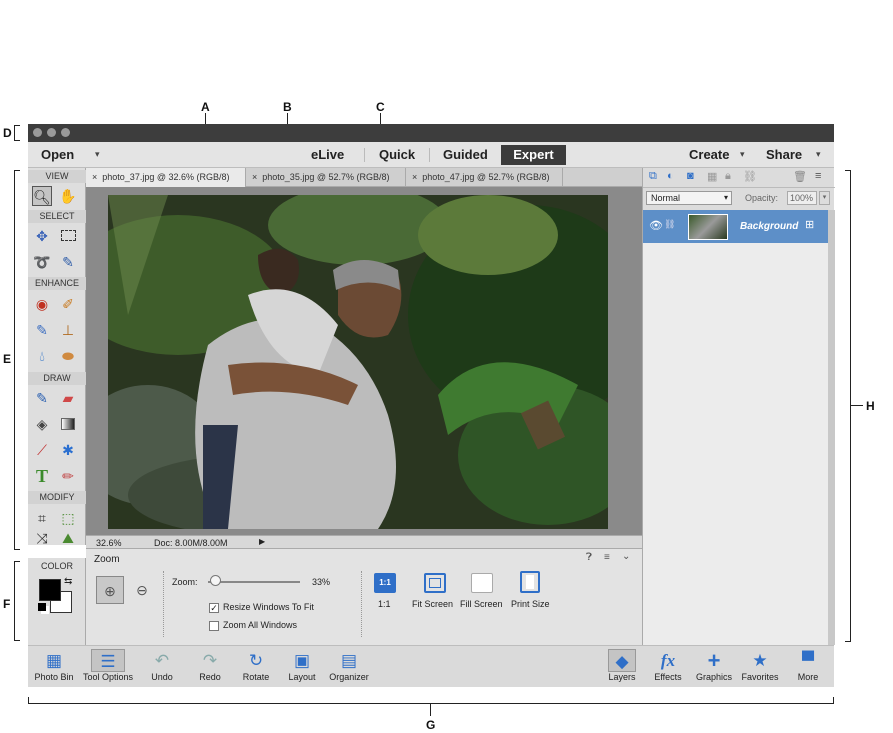 The height and width of the screenshot is (733, 893). I want to click on lasso-tool-icon: ➰, so click(42, 262).